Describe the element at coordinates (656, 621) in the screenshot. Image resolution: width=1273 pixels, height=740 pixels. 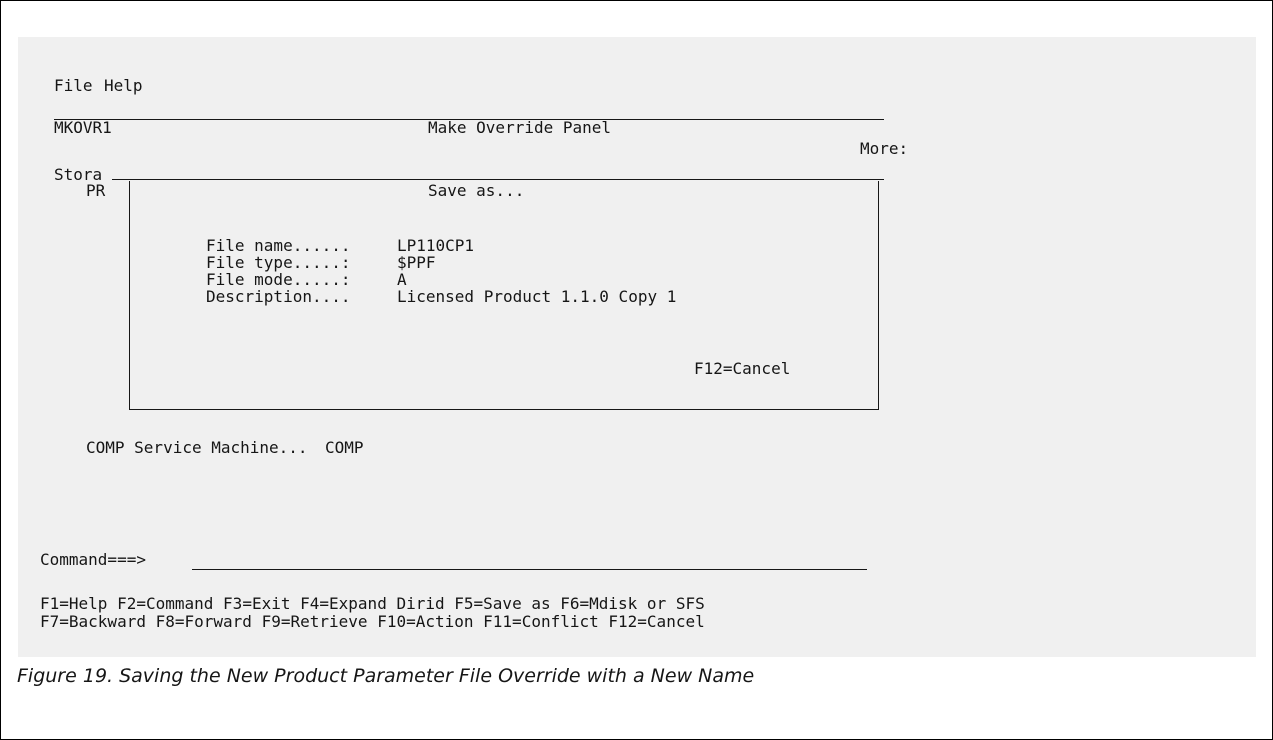
I see `f12-cancel-key: F12=Cancel` at that location.